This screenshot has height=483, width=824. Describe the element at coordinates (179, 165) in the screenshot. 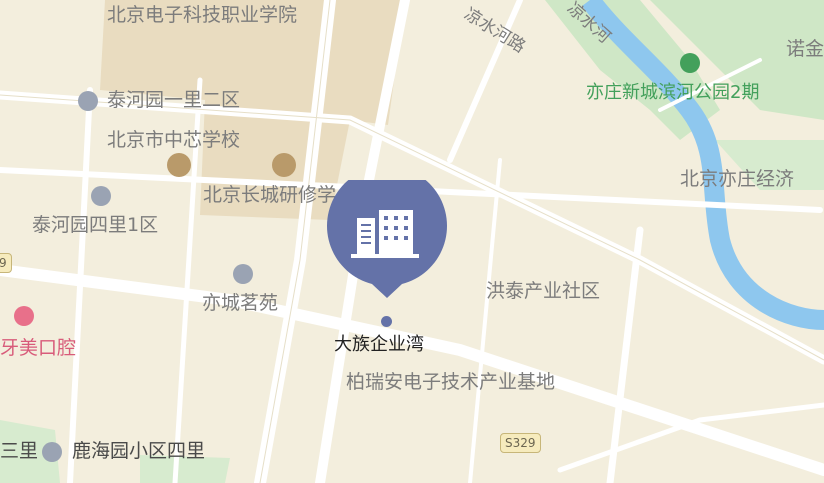

I see `school-icon` at that location.